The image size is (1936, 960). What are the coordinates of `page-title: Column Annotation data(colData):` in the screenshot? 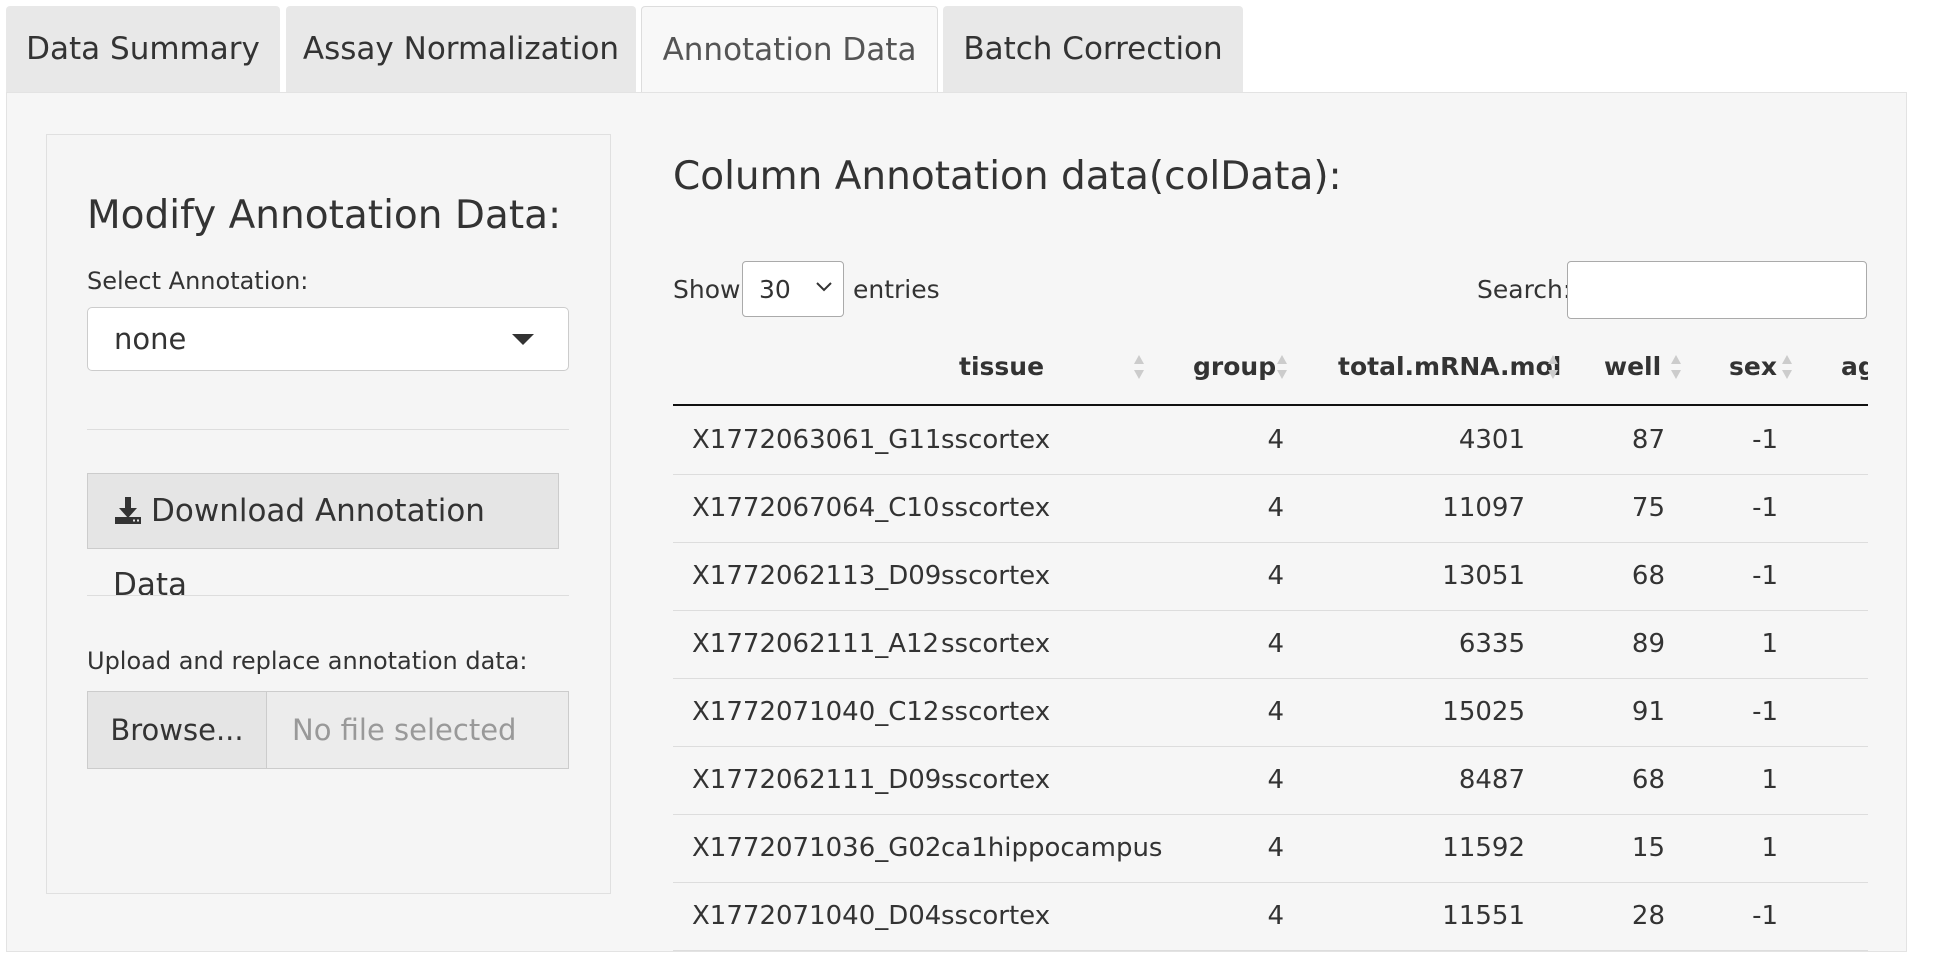 It's located at (1007, 176).